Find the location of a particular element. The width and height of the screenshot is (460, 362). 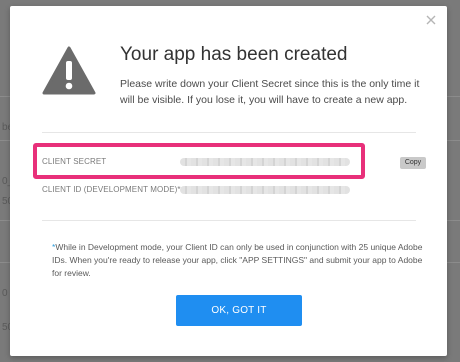

copy-button: Copy is located at coordinates (413, 163).